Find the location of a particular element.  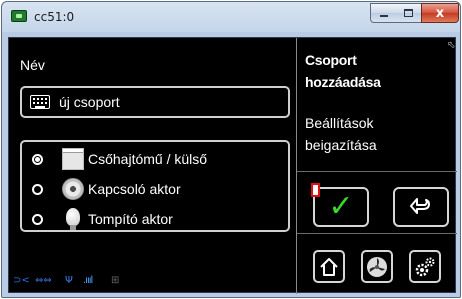

description-line2: beigazítása is located at coordinates (341, 145).